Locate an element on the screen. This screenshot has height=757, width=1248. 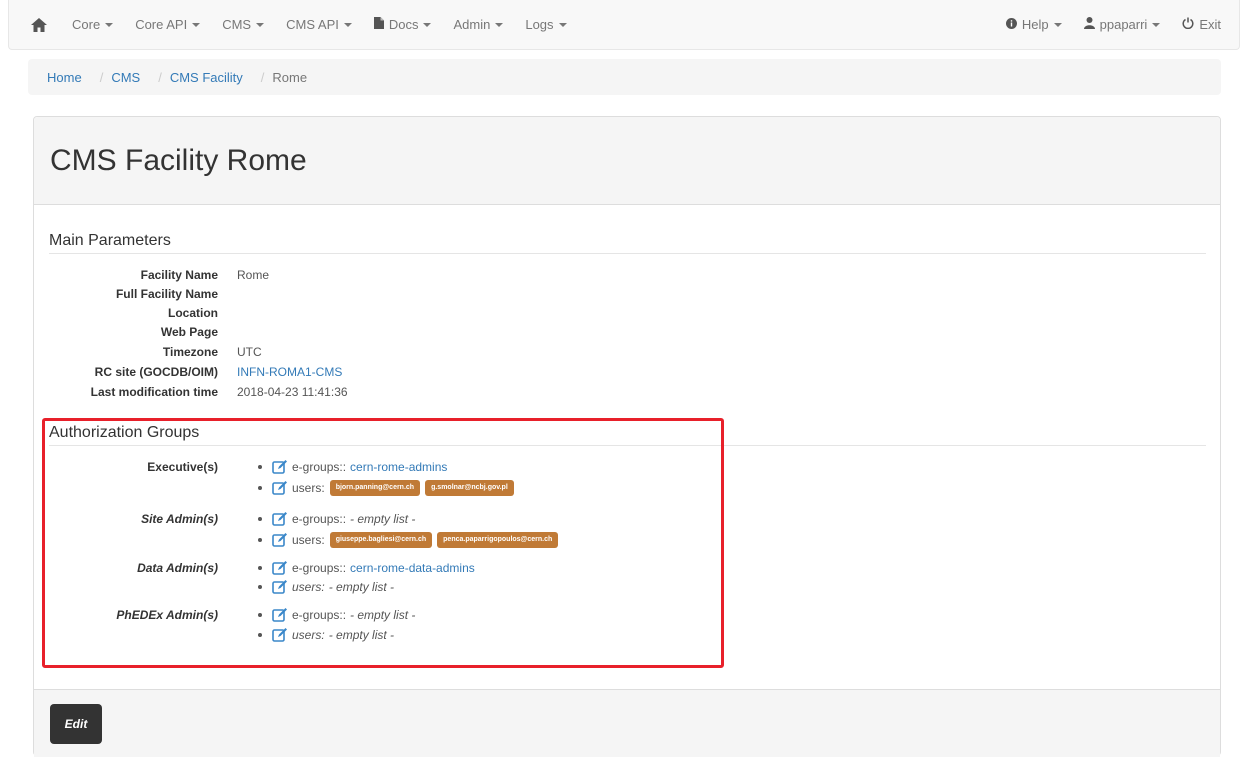
param-value: 2018-04-23 11:41:36 is located at coordinates (292, 392).